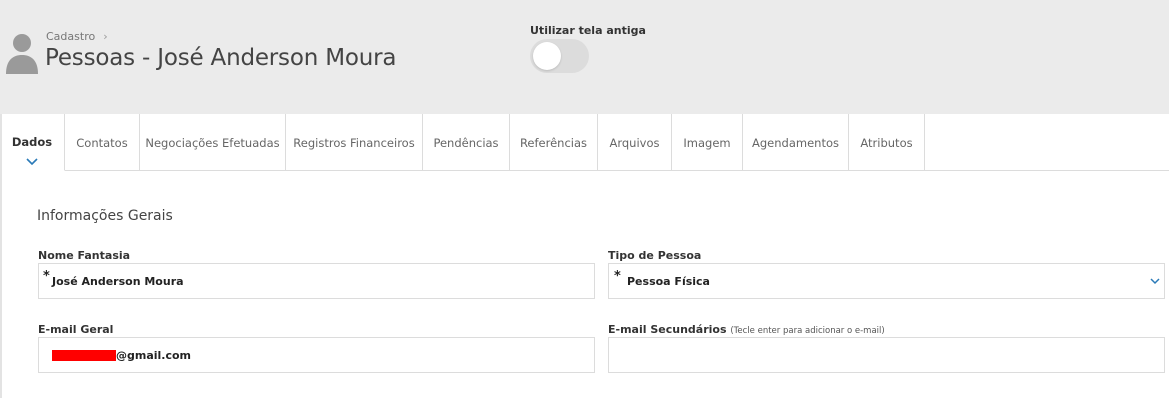 The width and height of the screenshot is (1169, 398). I want to click on email-secundarios-hint: (Tecle enter para adicionar o e-mail), so click(807, 331).